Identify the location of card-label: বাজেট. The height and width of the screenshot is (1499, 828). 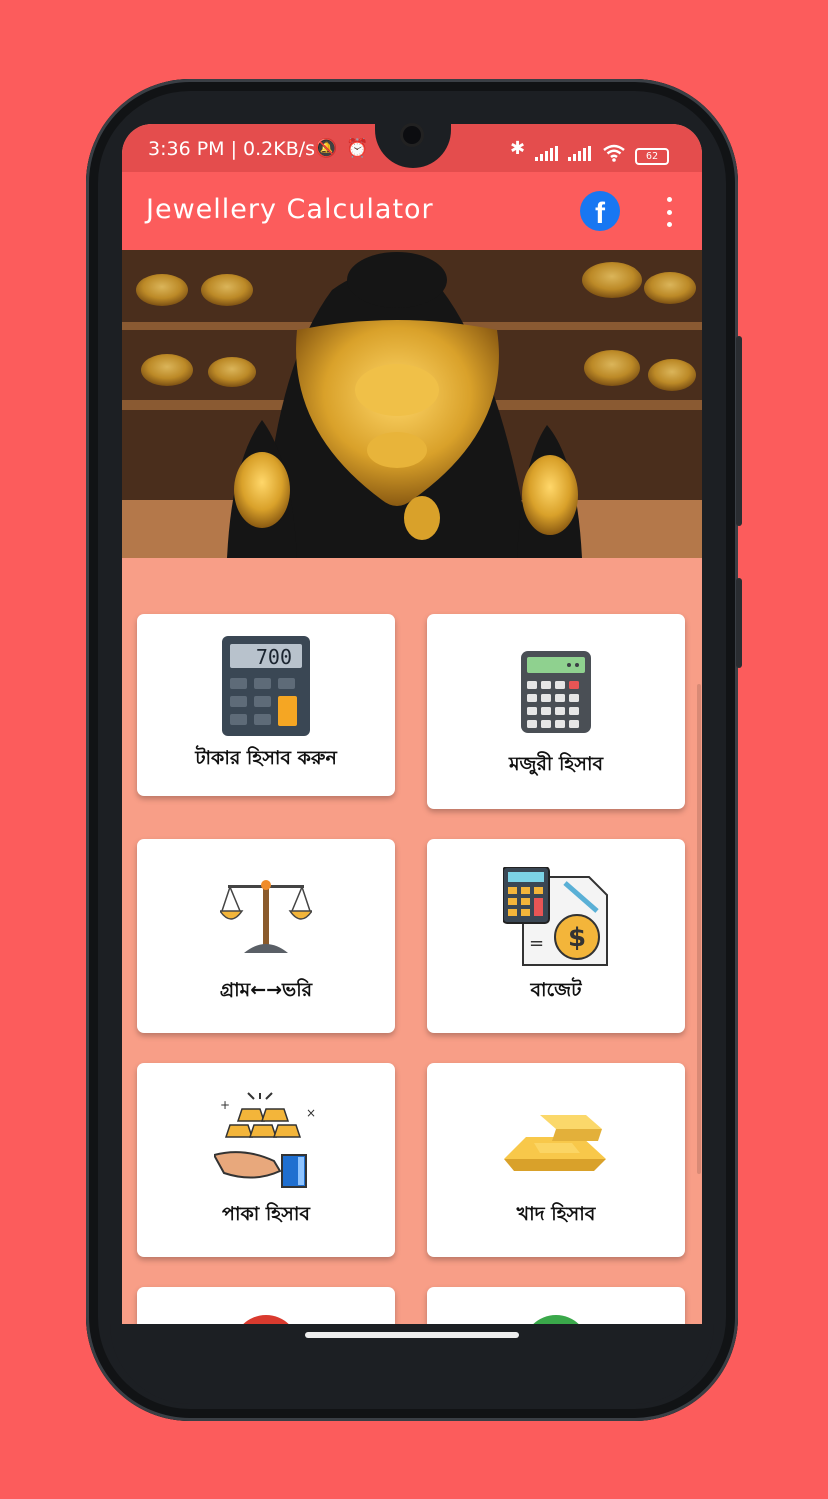
(556, 990).